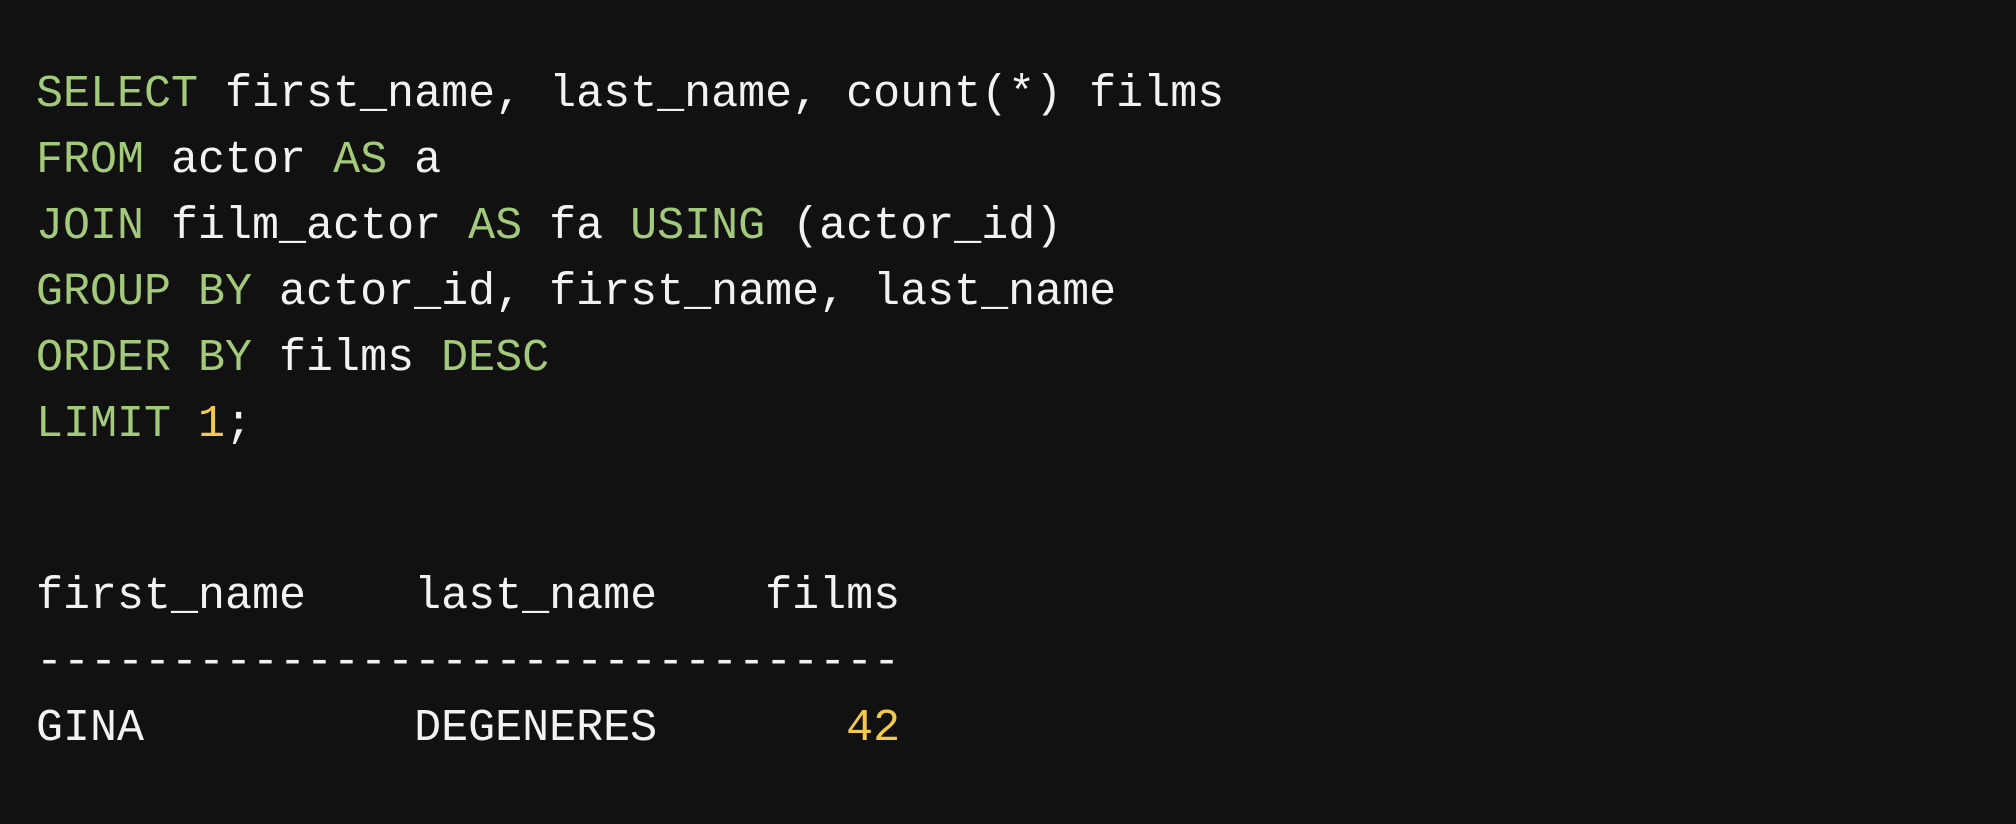 The height and width of the screenshot is (824, 2016). I want to click on column-header-last-name: last_name, so click(536, 596).